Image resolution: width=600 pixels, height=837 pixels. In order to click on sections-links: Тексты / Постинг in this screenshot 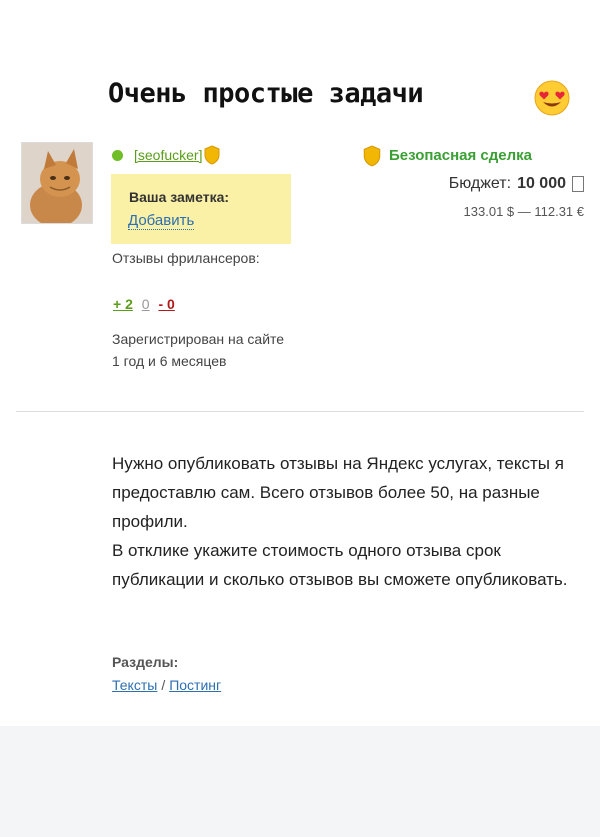, I will do `click(166, 685)`.